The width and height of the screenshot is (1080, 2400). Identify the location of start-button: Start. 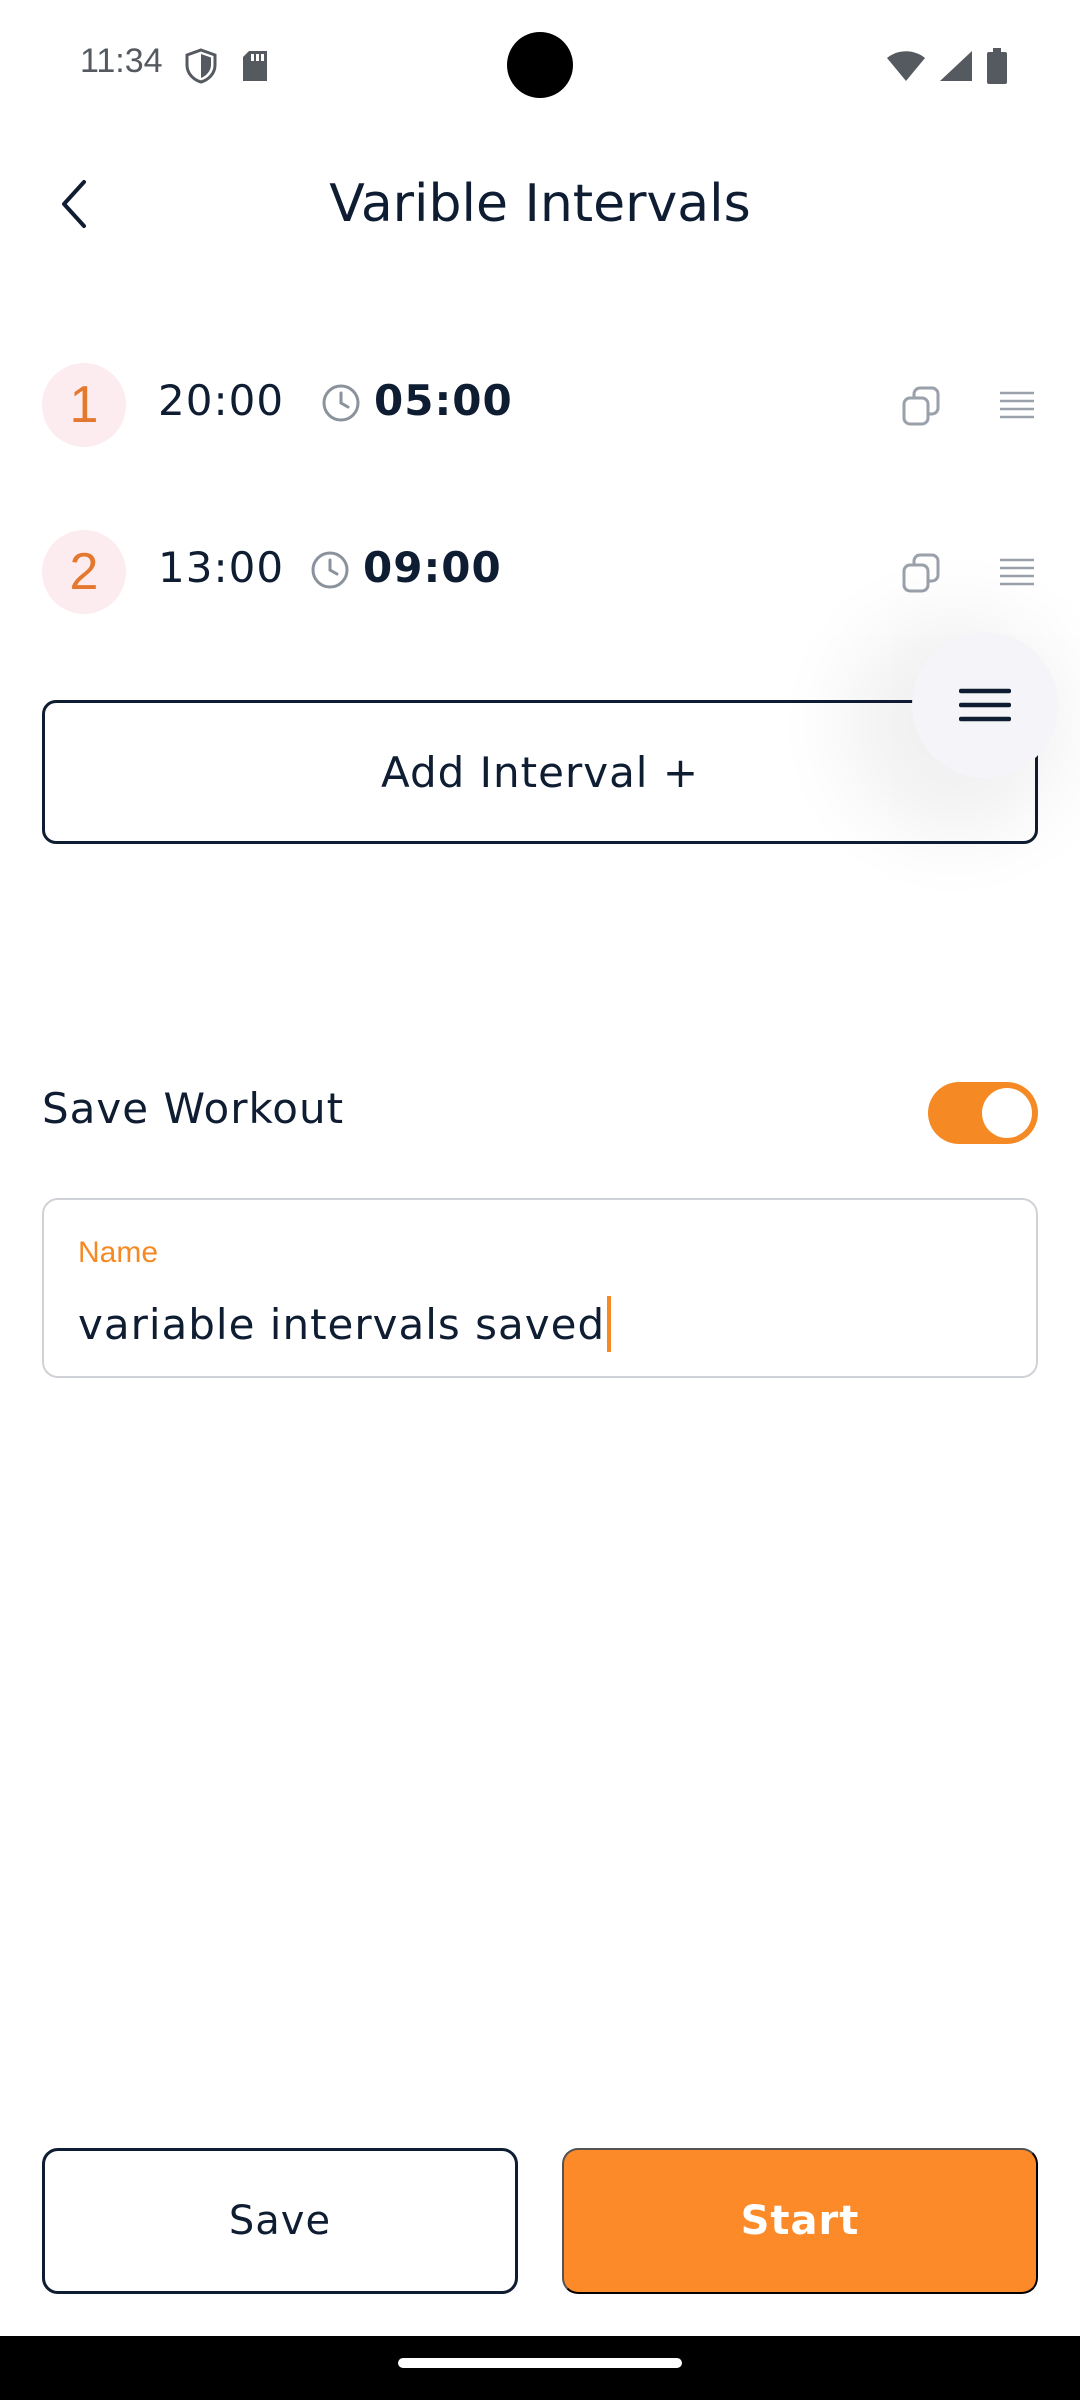
(800, 2221).